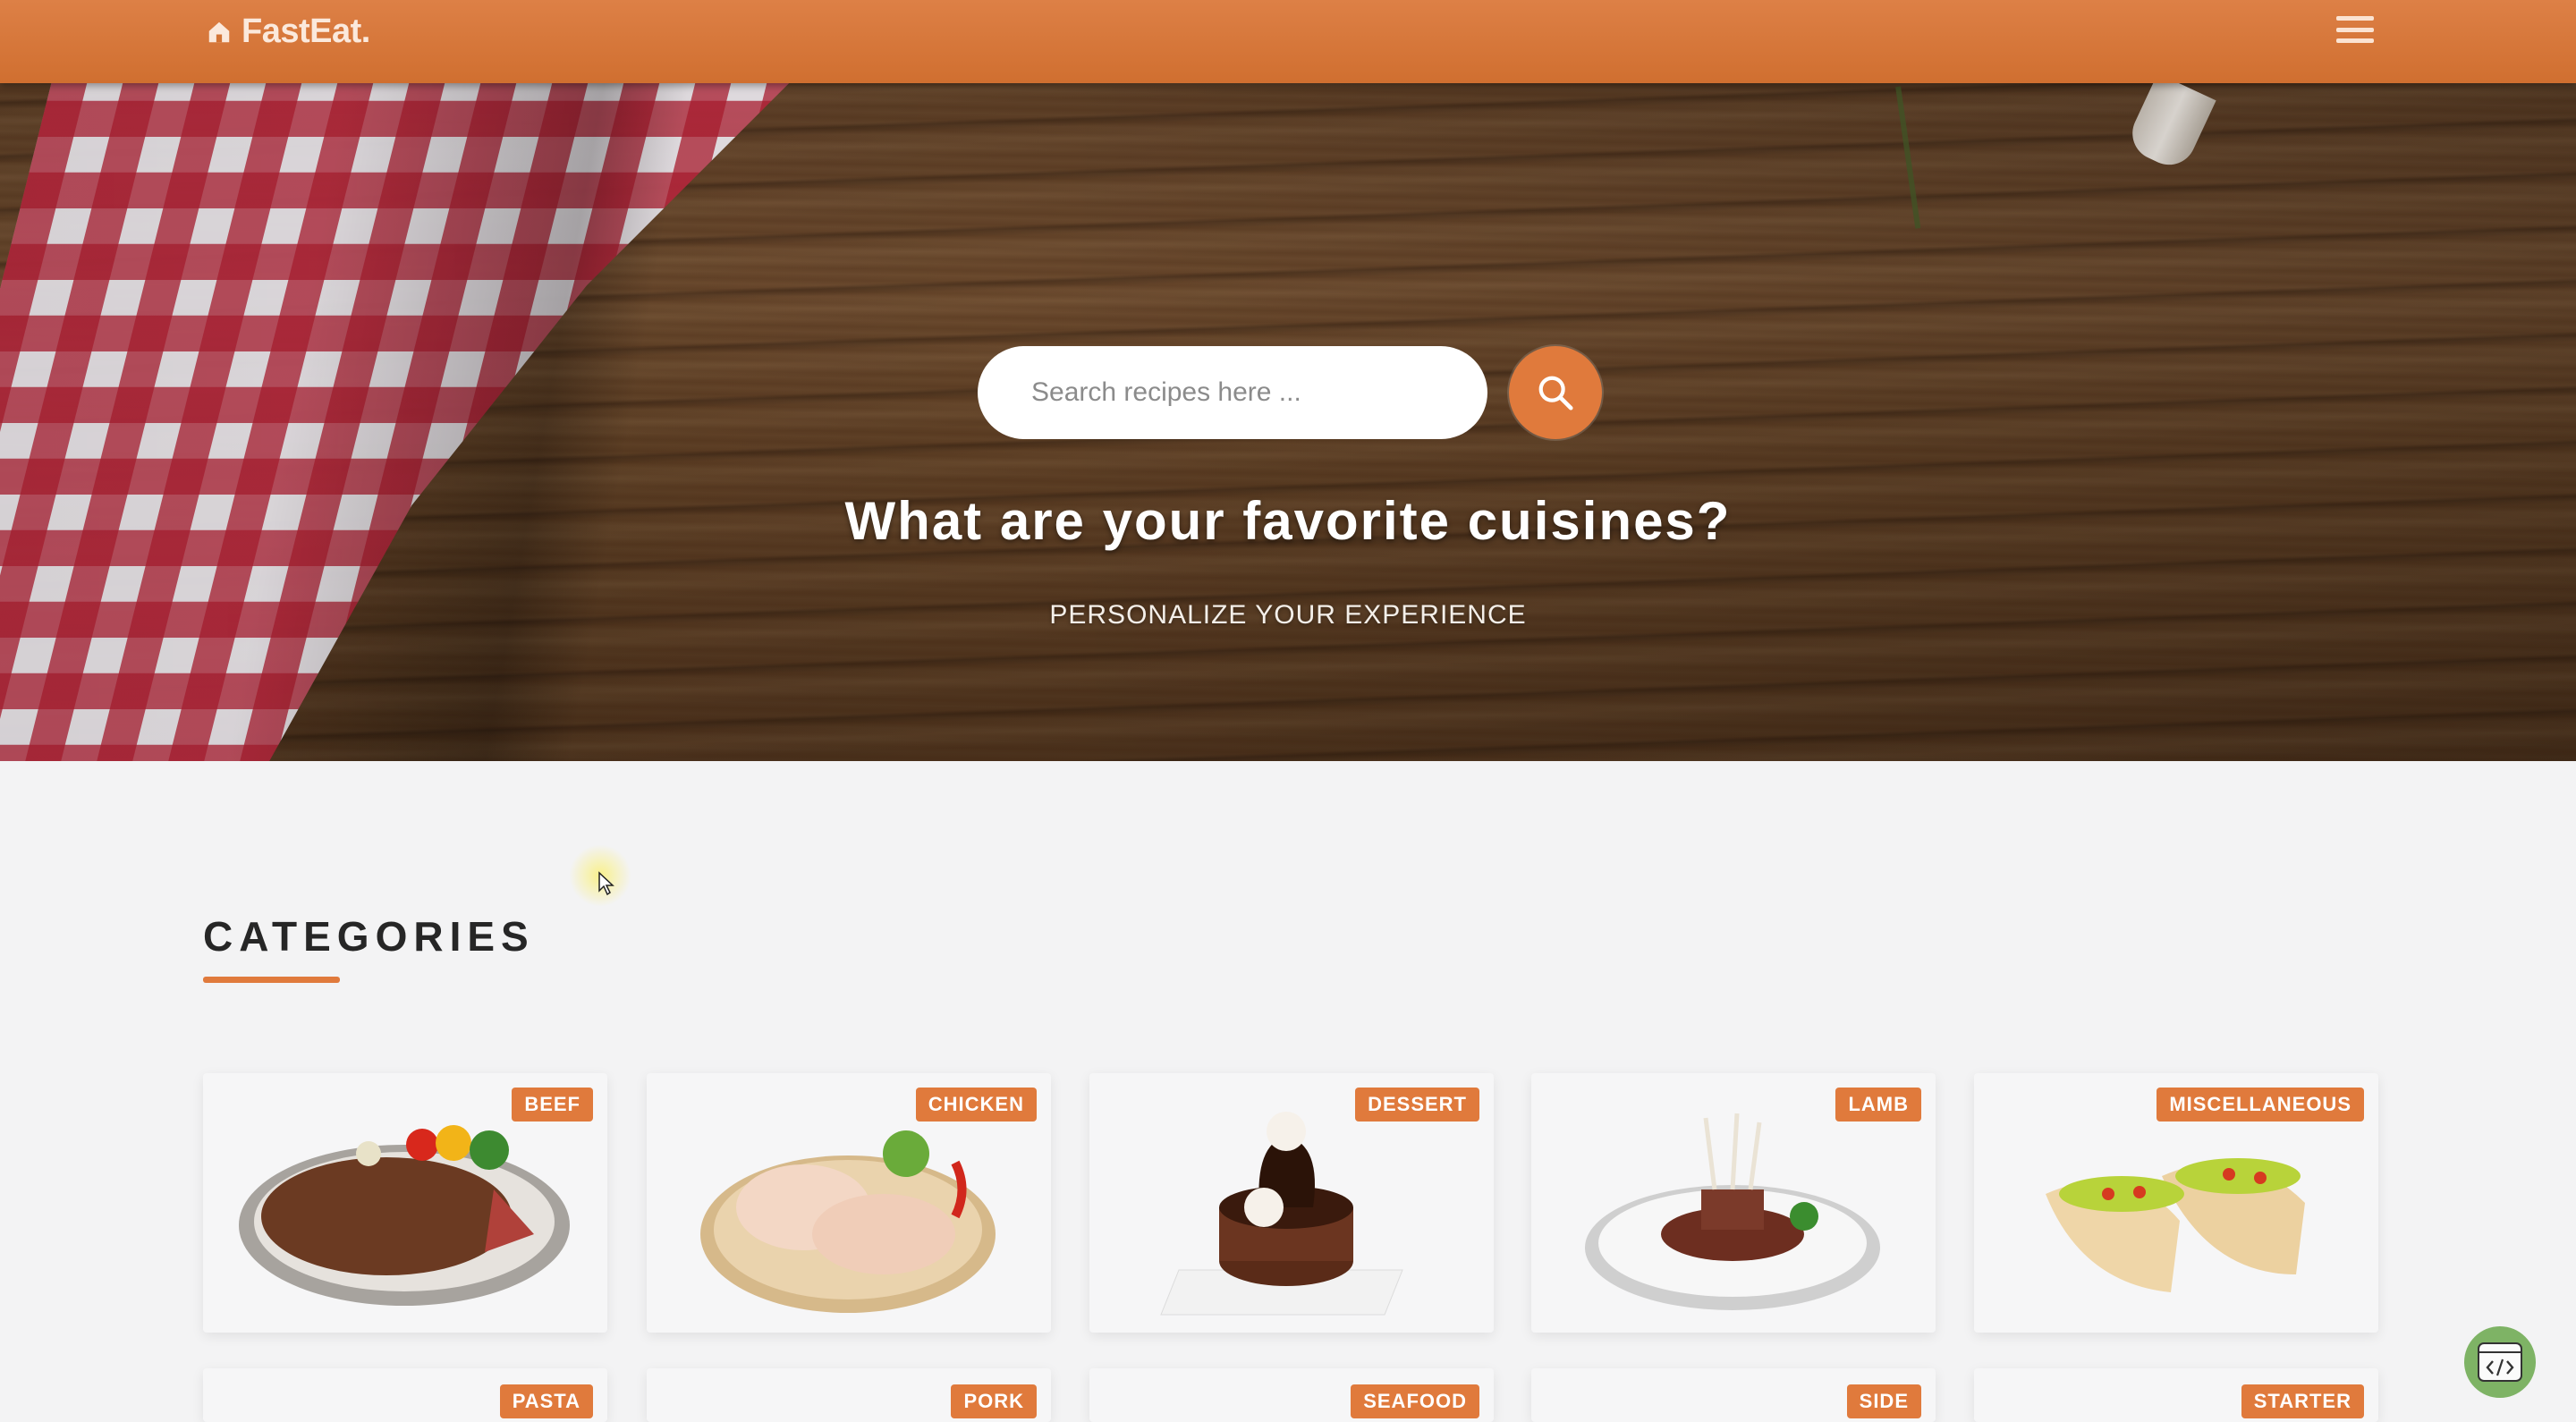 This screenshot has height=1422, width=2576. Describe the element at coordinates (2355, 29) in the screenshot. I see `hamburger-icon` at that location.